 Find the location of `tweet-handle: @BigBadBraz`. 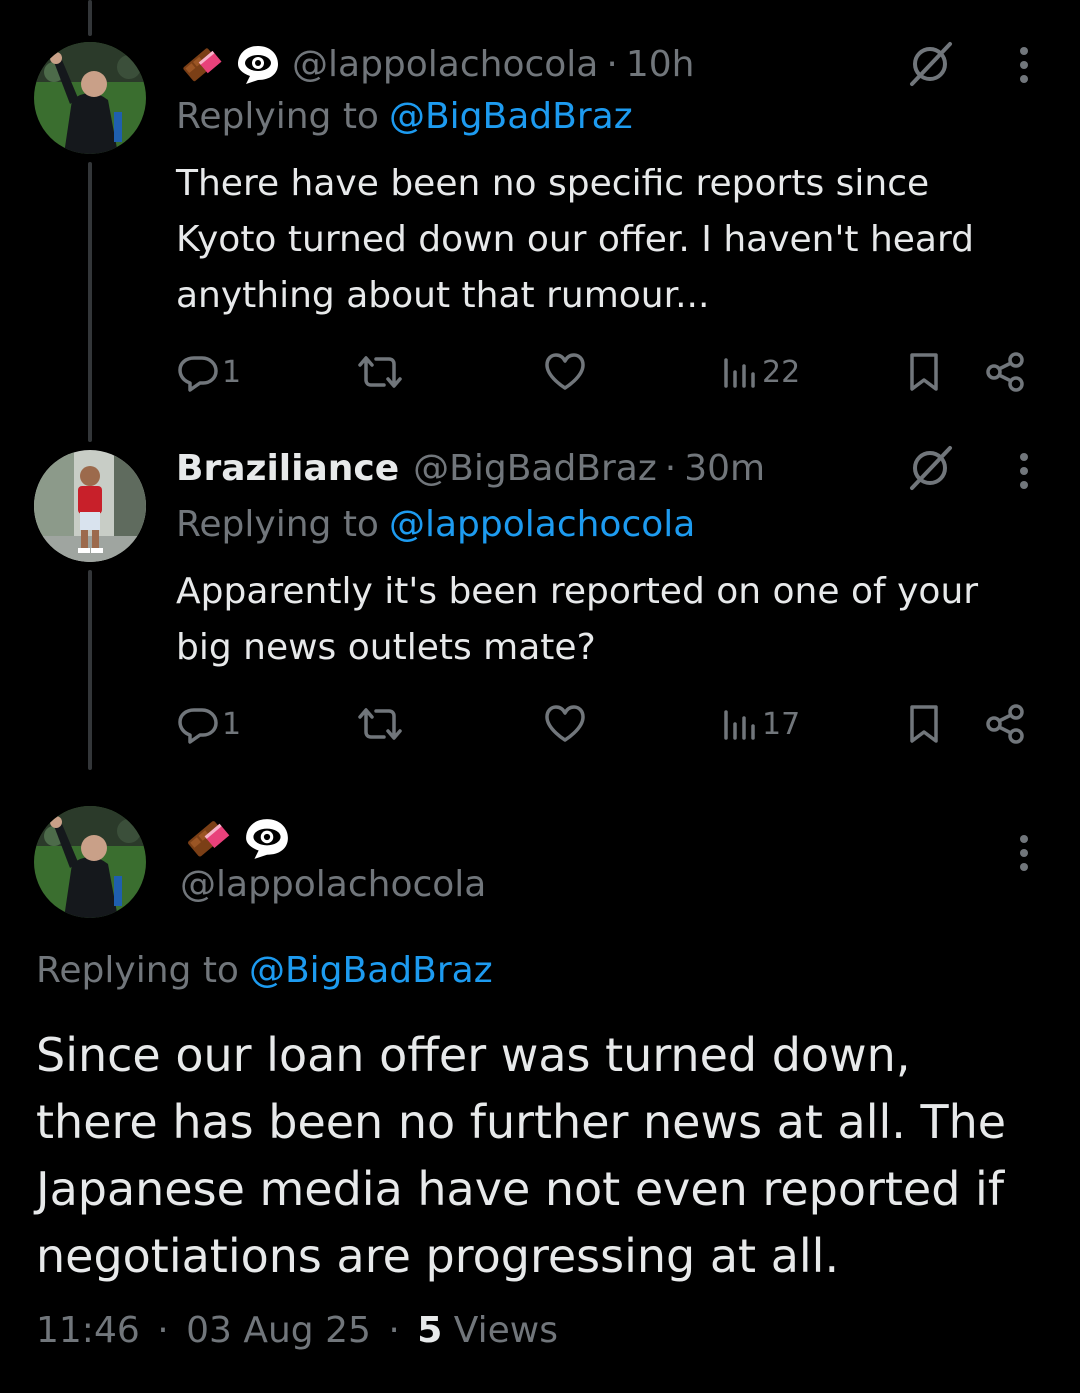

tweet-handle: @BigBadBraz is located at coordinates (535, 468).